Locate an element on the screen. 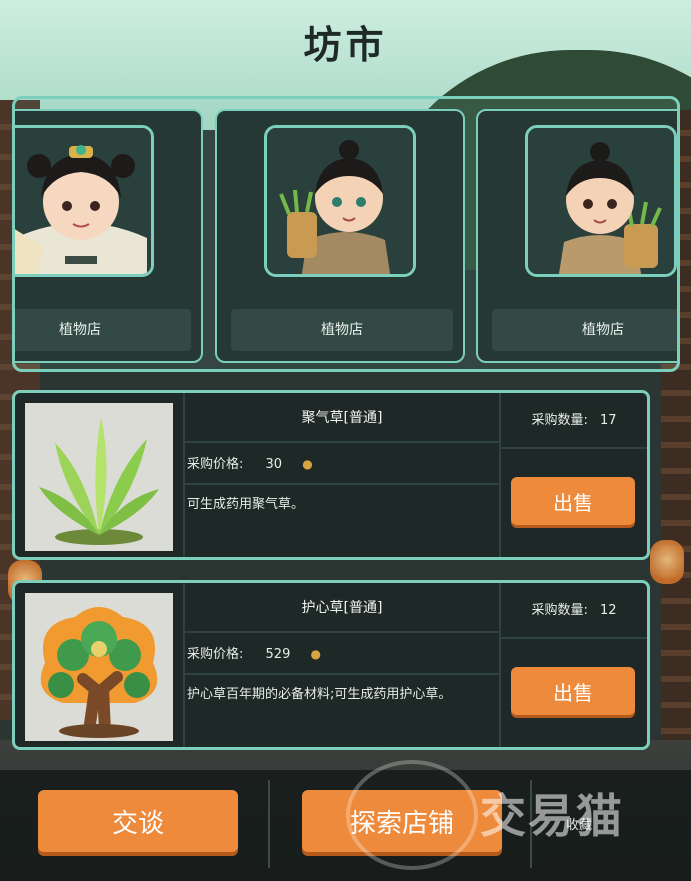 The image size is (691, 881). herb-gatherer-boy-icon is located at coordinates (340, 201).